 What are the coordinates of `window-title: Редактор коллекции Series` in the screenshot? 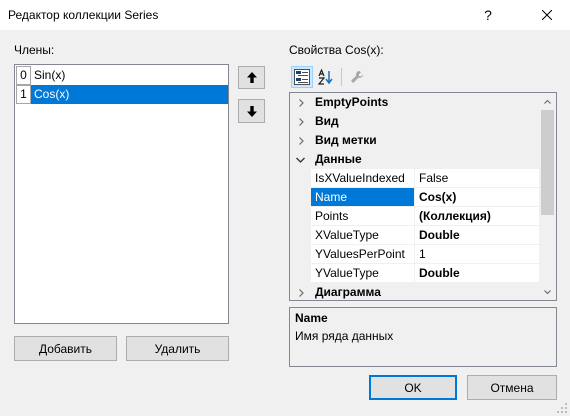 It's located at (83, 15).